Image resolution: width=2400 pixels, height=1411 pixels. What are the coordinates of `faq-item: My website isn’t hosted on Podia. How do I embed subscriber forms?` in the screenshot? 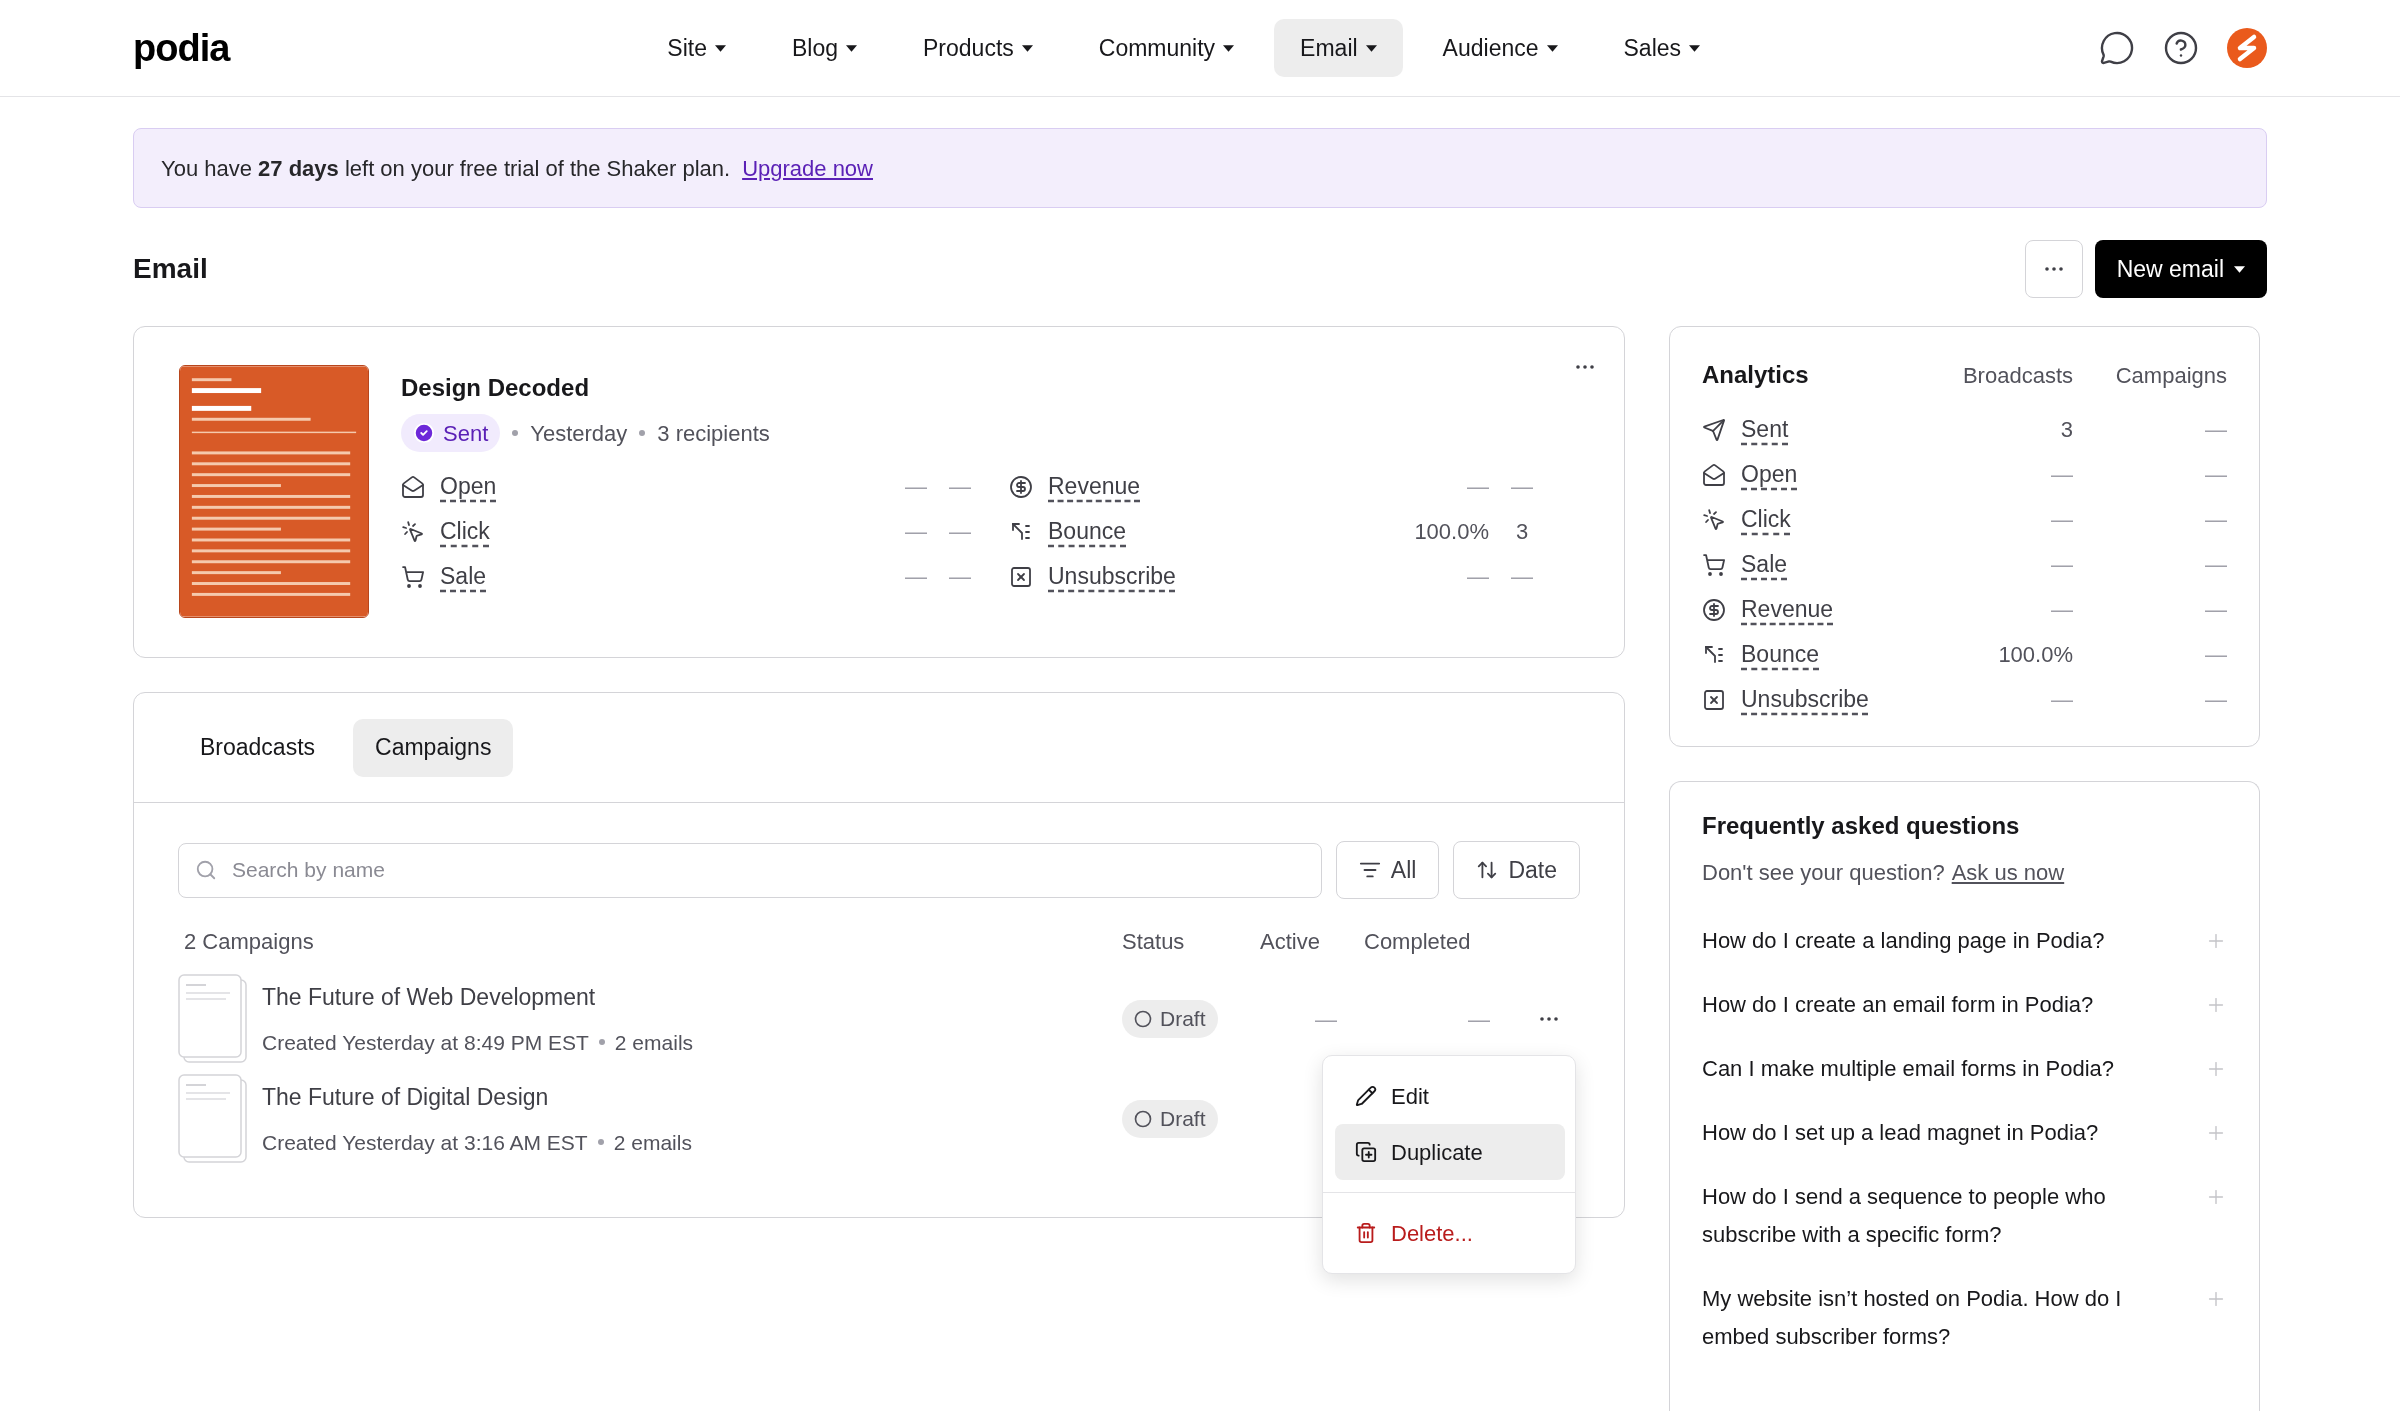 It's located at (1964, 1318).